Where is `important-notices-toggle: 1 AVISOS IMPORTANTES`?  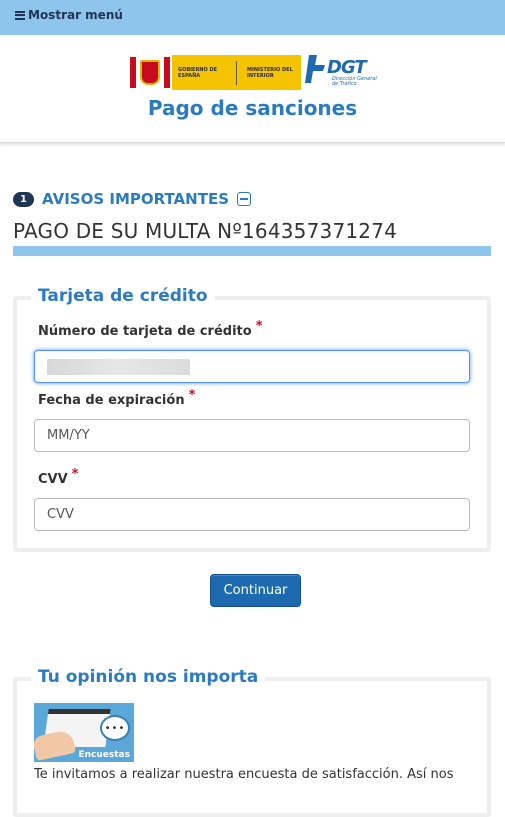 important-notices-toggle: 1 AVISOS IMPORTANTES is located at coordinates (132, 199).